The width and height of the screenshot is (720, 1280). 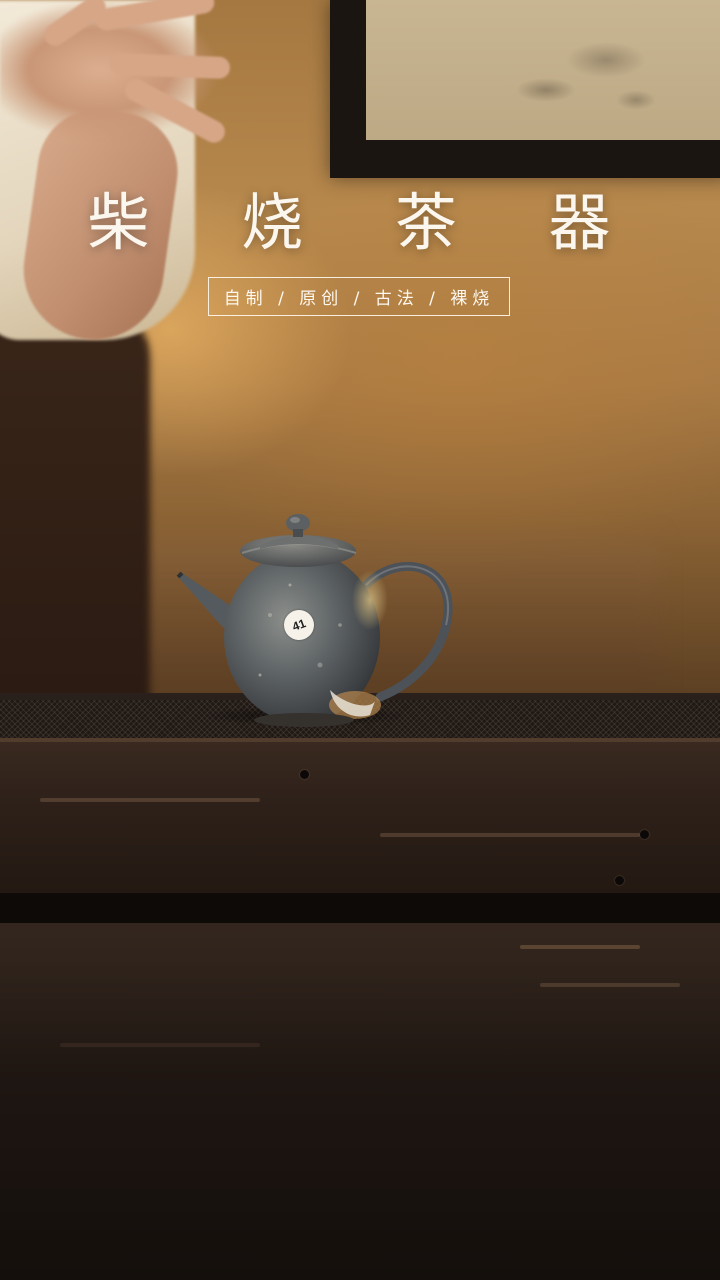 I want to click on painting-ink-sketch, so click(x=576, y=70).